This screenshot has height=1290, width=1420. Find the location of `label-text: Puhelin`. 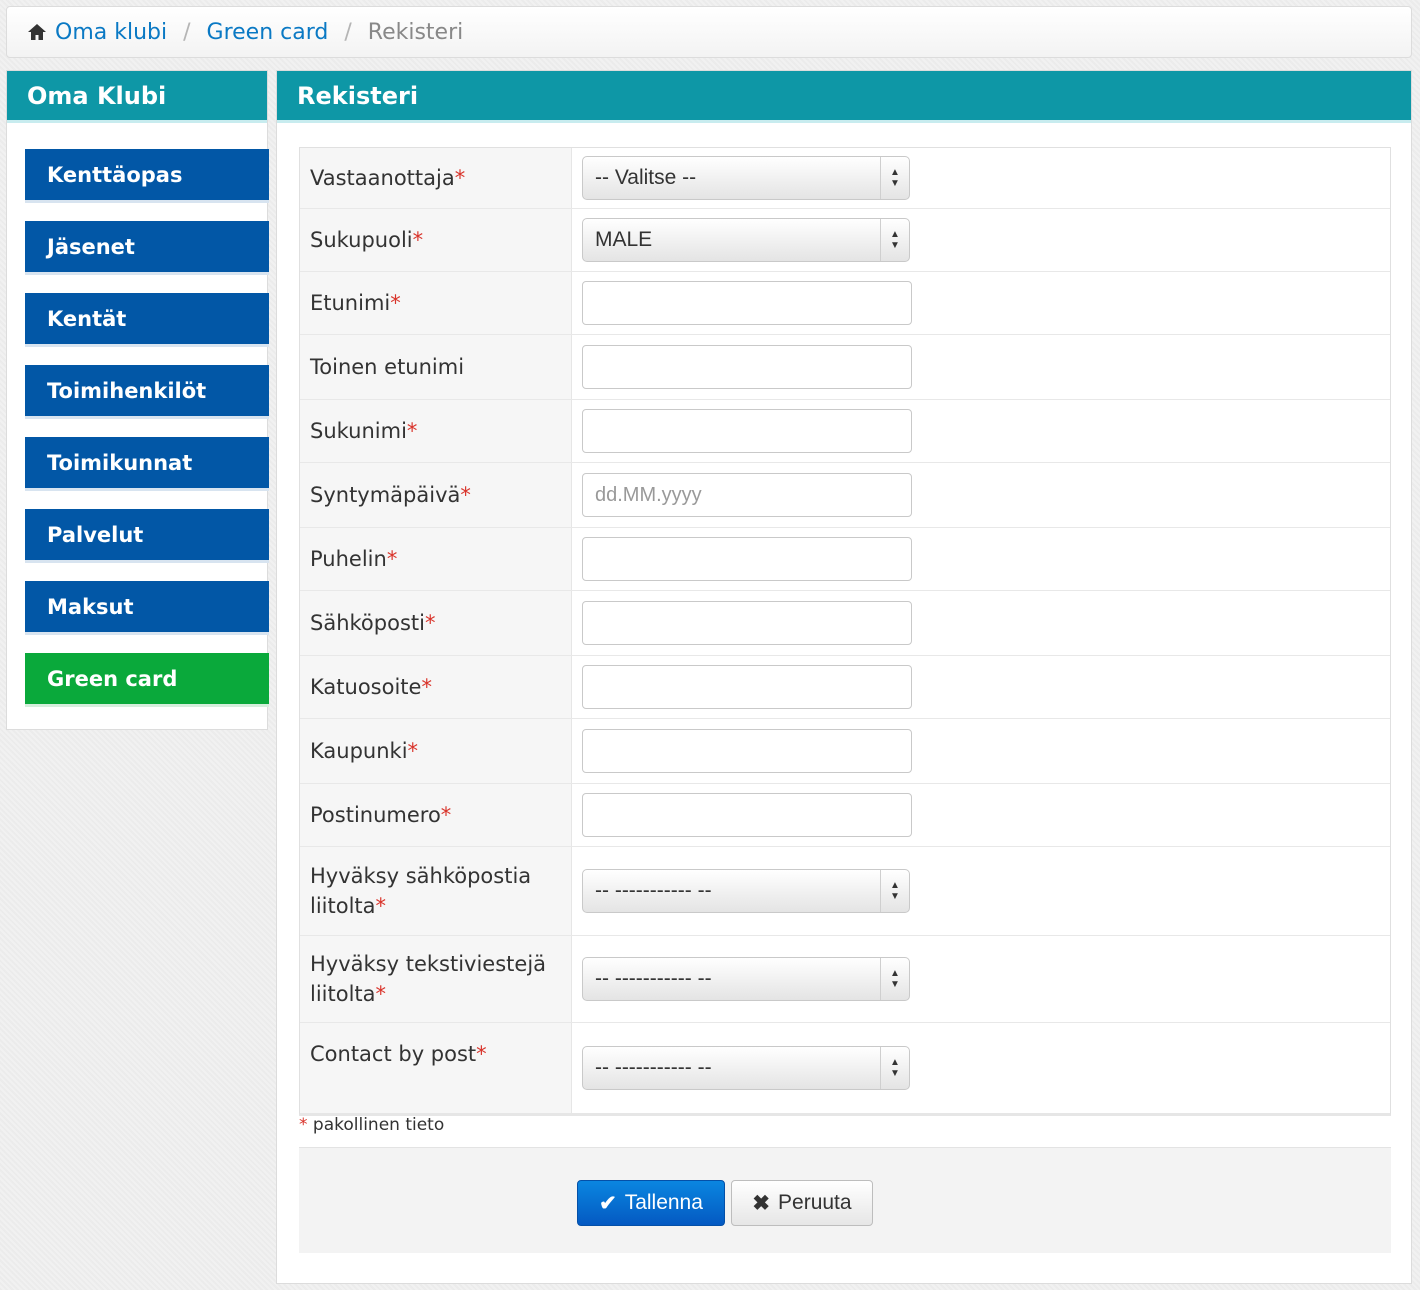

label-text: Puhelin is located at coordinates (348, 559).